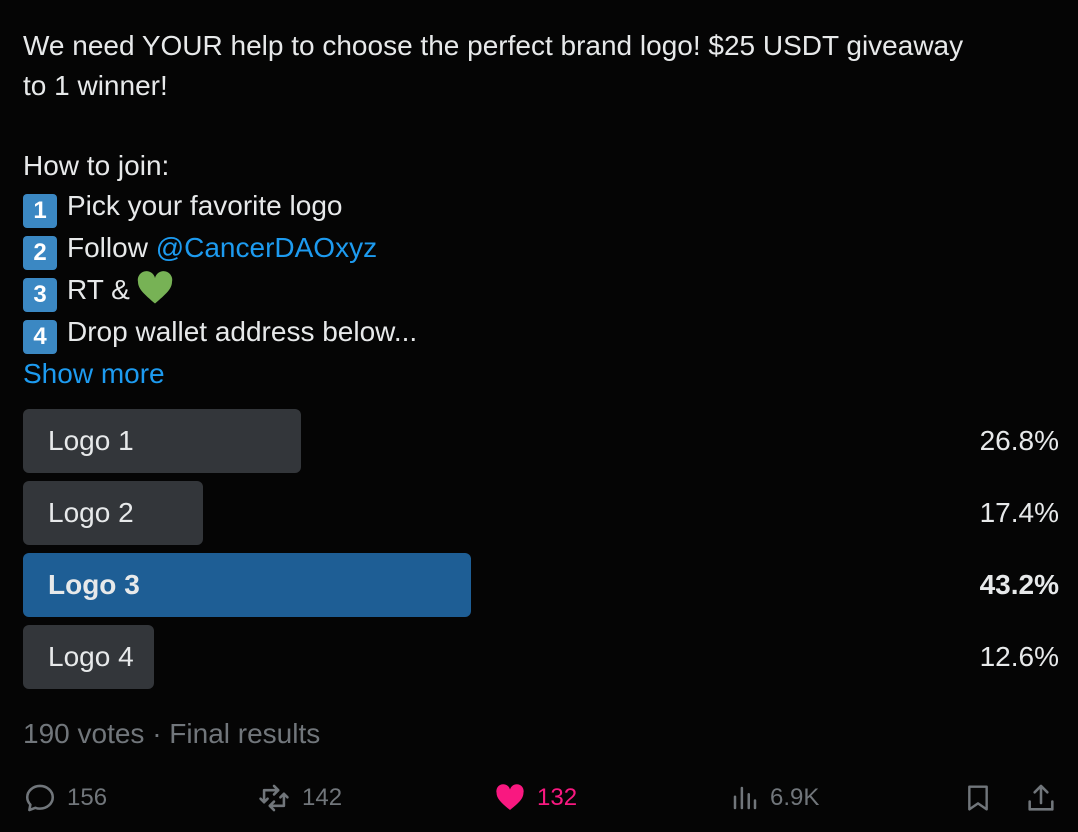 The width and height of the screenshot is (1078, 832). Describe the element at coordinates (40, 337) in the screenshot. I see `keycap-4-icon: 4` at that location.